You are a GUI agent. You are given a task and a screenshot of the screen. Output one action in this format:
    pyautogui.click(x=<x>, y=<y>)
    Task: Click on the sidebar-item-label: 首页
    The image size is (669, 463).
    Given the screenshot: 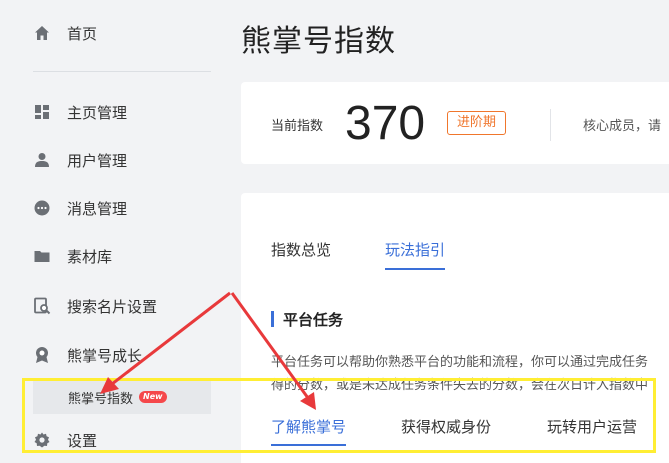 What is the action you would take?
    pyautogui.click(x=82, y=33)
    